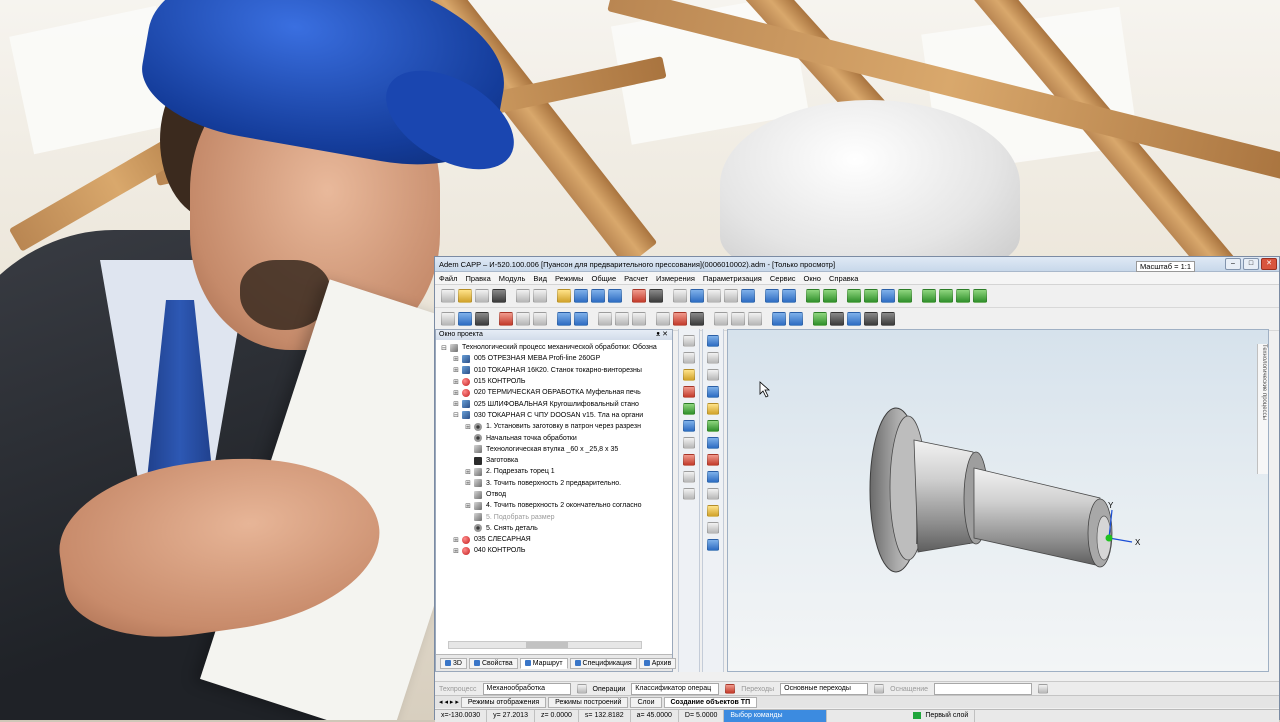 The image size is (1280, 722). What do you see at coordinates (556, 483) in the screenshot?
I see `tree-node: ⊞ 3. Точить поверхность 2 предварительно.` at bounding box center [556, 483].